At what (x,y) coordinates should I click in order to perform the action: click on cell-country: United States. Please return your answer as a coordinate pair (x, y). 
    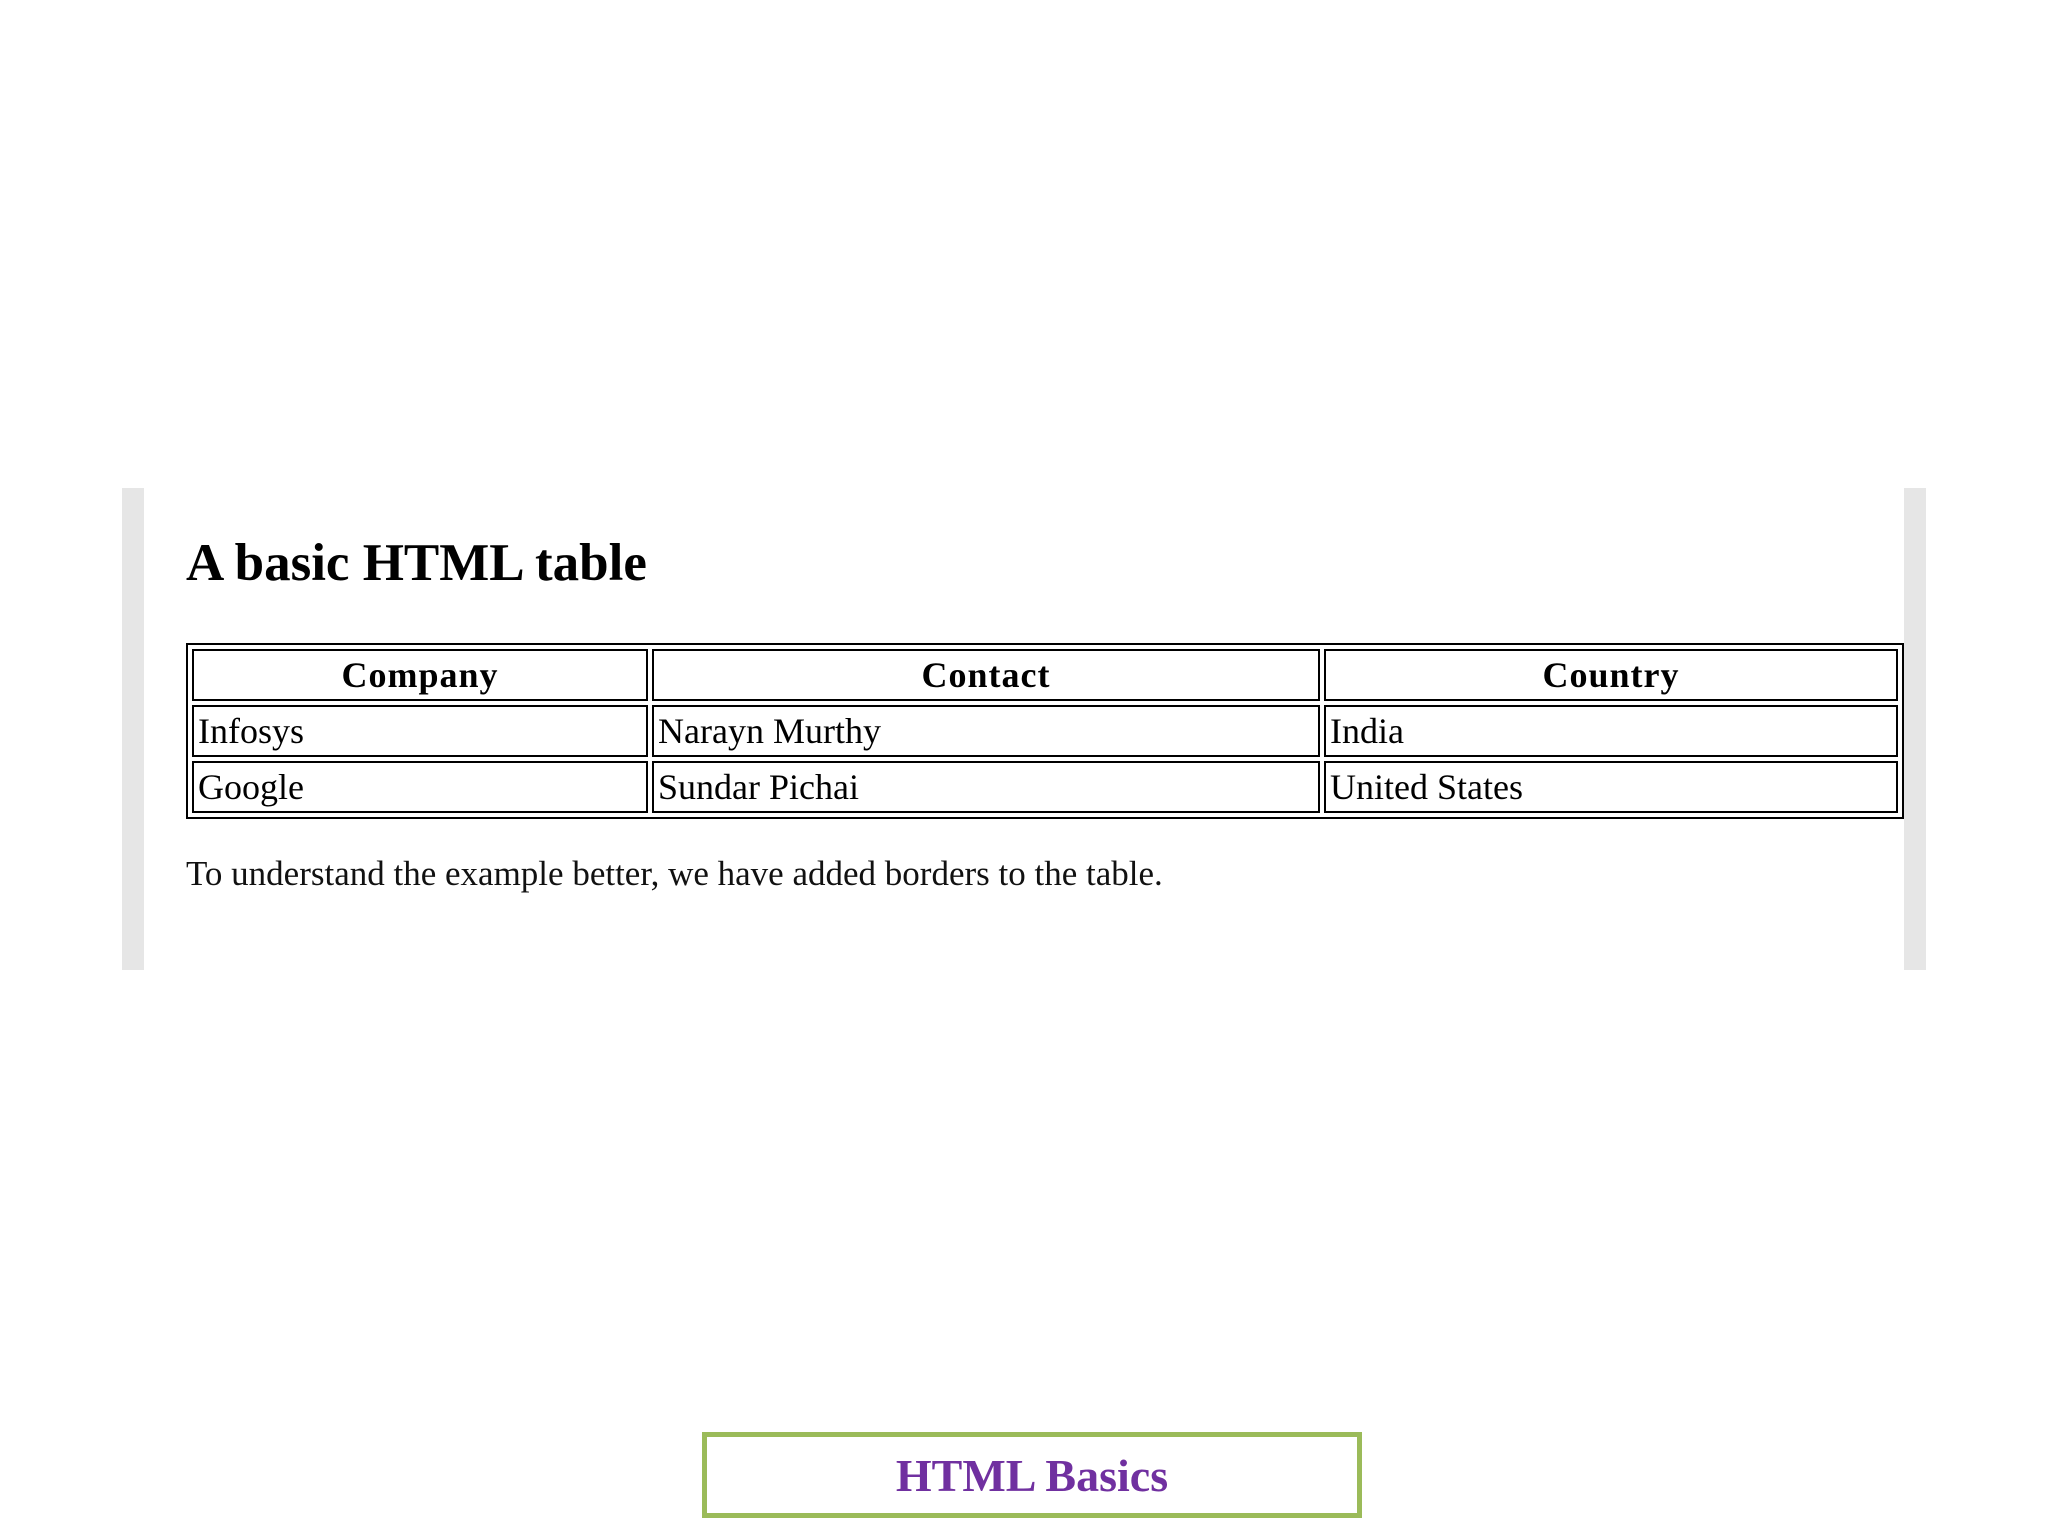
    Looking at the image, I should click on (1611, 787).